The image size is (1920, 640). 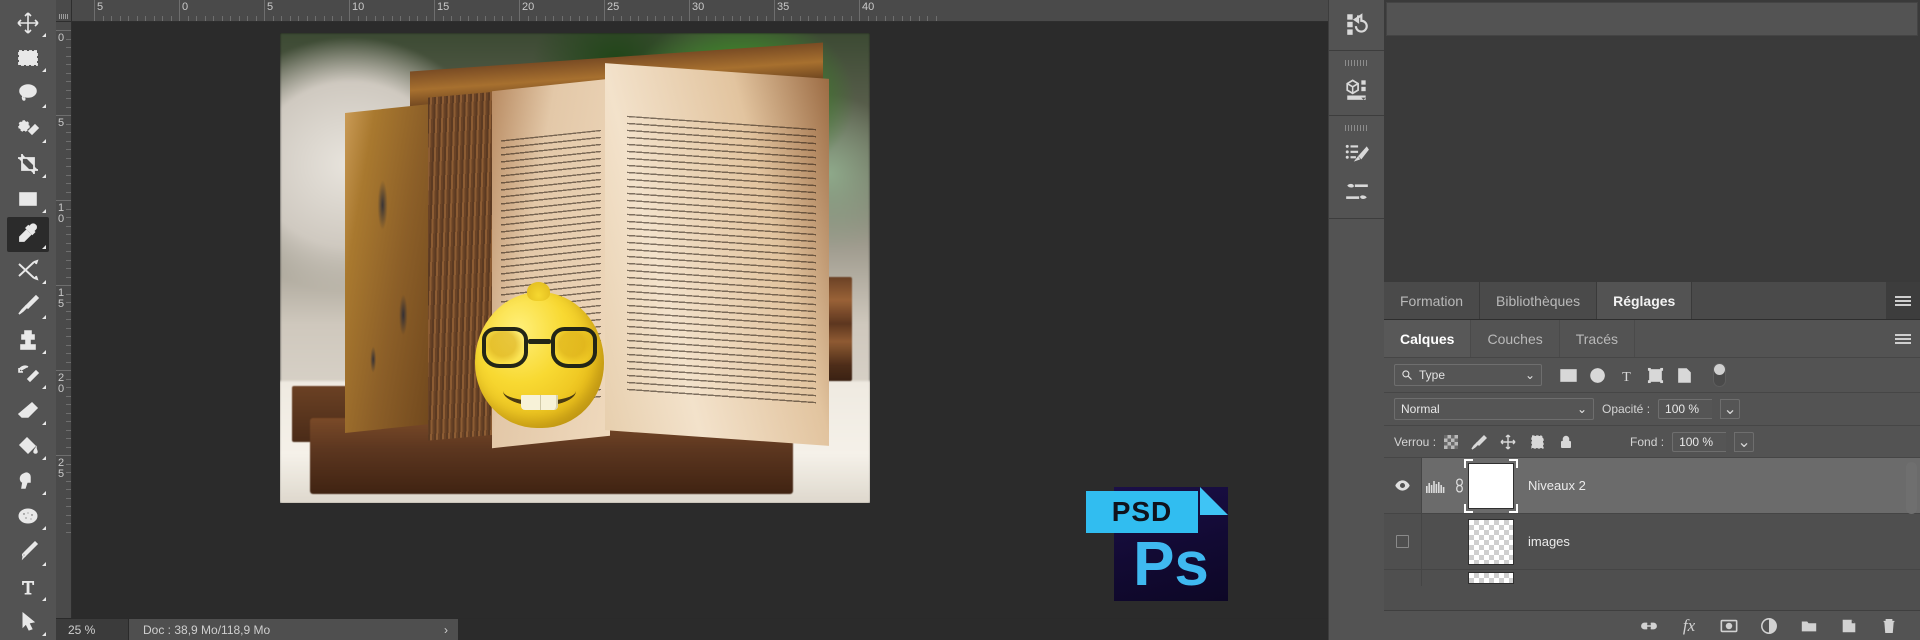 I want to click on horizontal-ruler: 5 0 5 10 15 20 25 30 35 40, so click(x=700, y=11).